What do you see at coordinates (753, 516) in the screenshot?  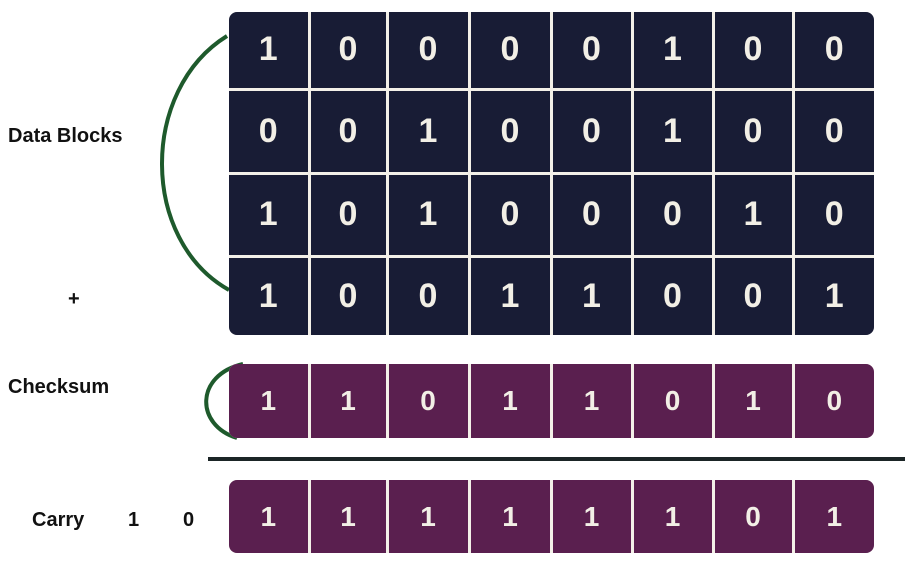 I see `result-cell: 0` at bounding box center [753, 516].